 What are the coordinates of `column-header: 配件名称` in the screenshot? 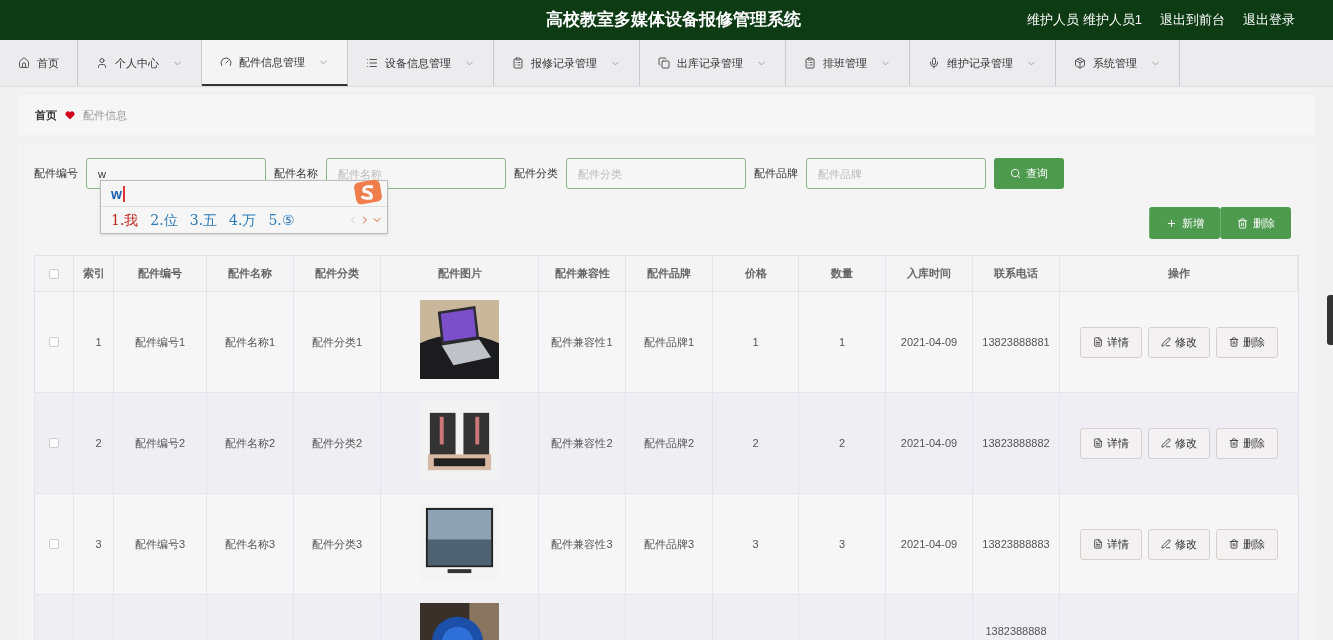 It's located at (250, 274).